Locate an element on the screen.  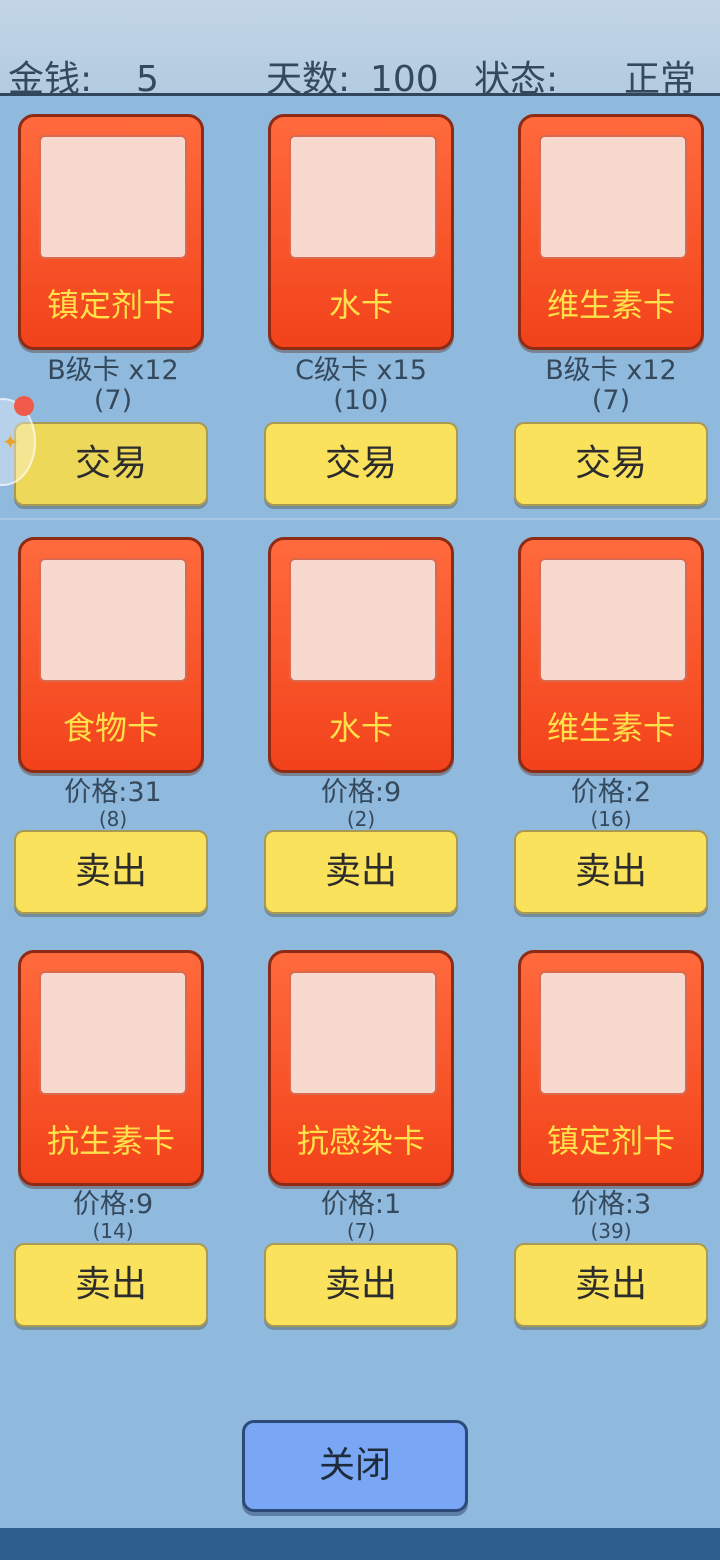
sell-button-1: 卖出 is located at coordinates (111, 872).